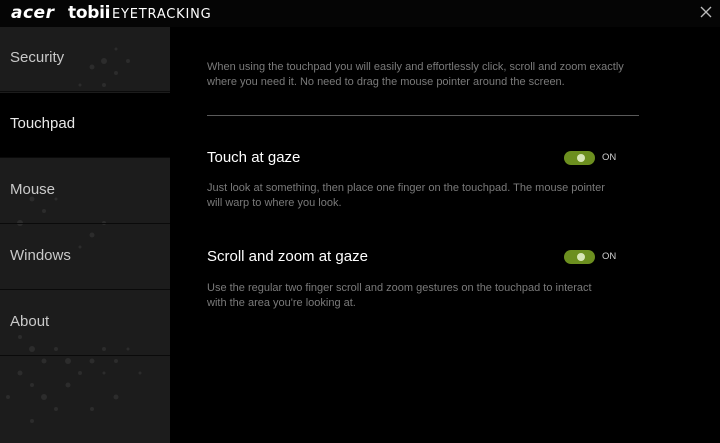  What do you see at coordinates (609, 256) in the screenshot?
I see `scroll-zoom-at-gaze-toggle-label: ON` at bounding box center [609, 256].